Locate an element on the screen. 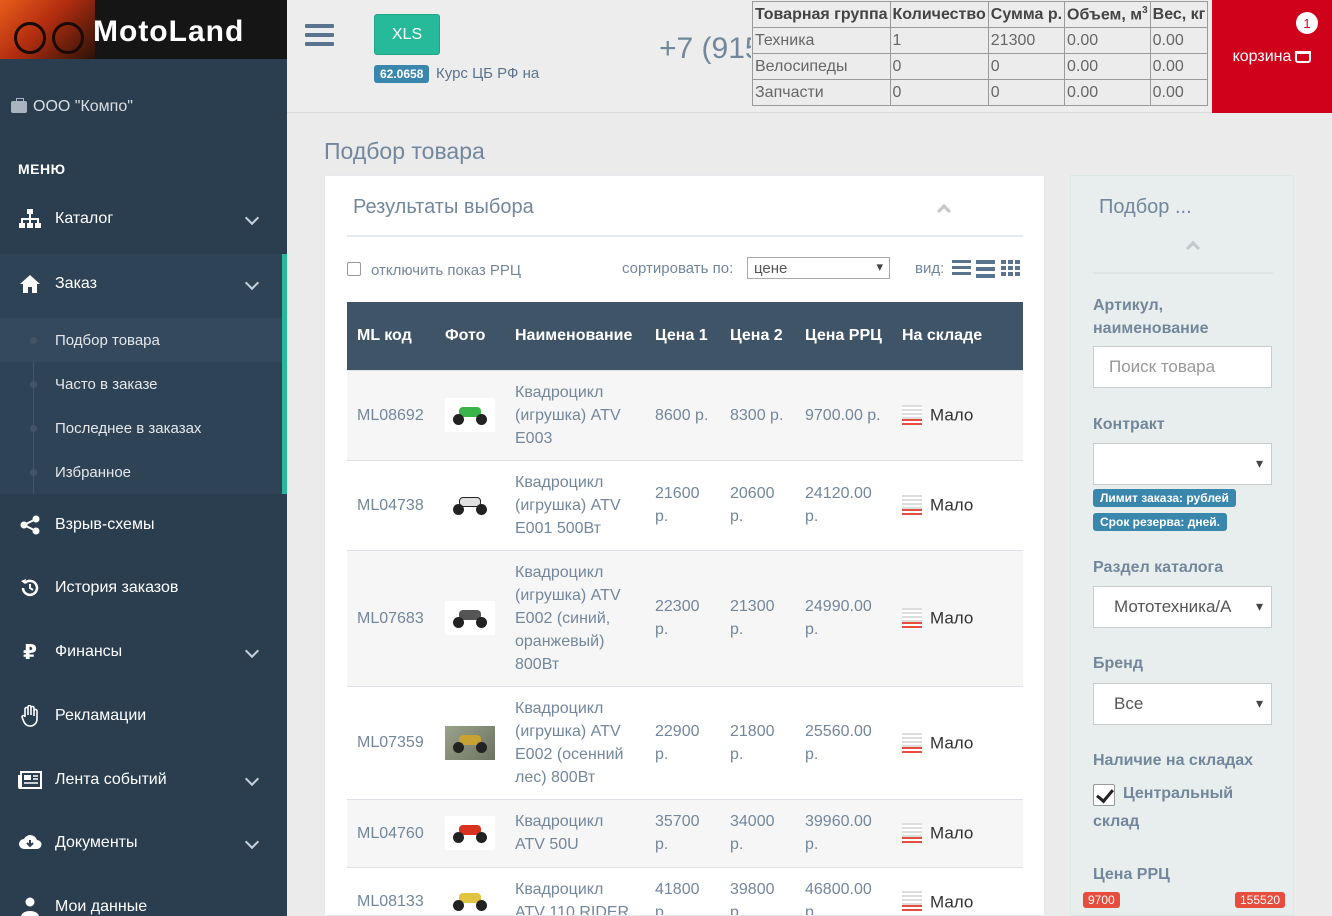  sort-select: цене is located at coordinates (818, 268).